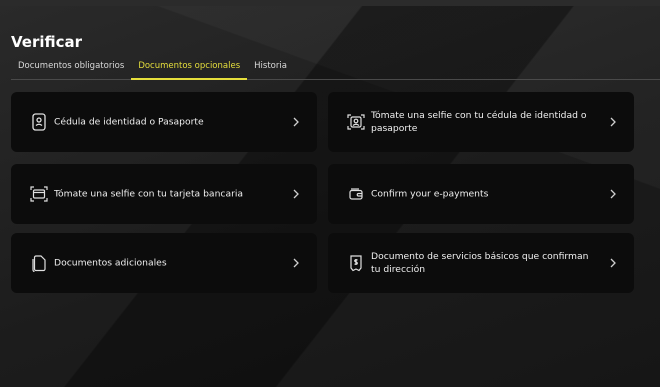 This screenshot has width=660, height=387. What do you see at coordinates (39, 122) in the screenshot?
I see `id-card-icon` at bounding box center [39, 122].